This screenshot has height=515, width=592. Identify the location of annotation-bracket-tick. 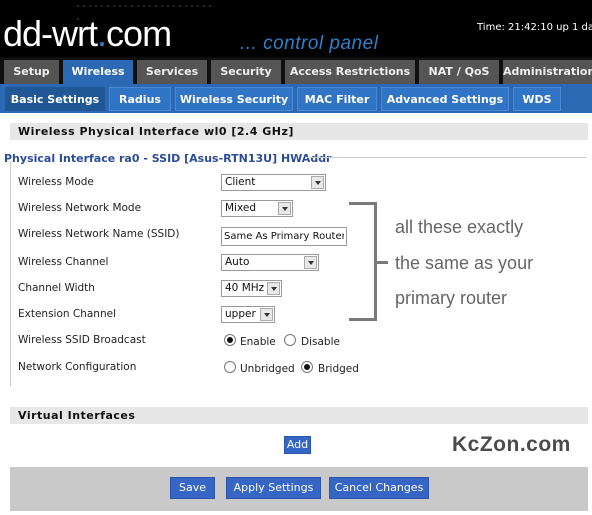
(382, 262).